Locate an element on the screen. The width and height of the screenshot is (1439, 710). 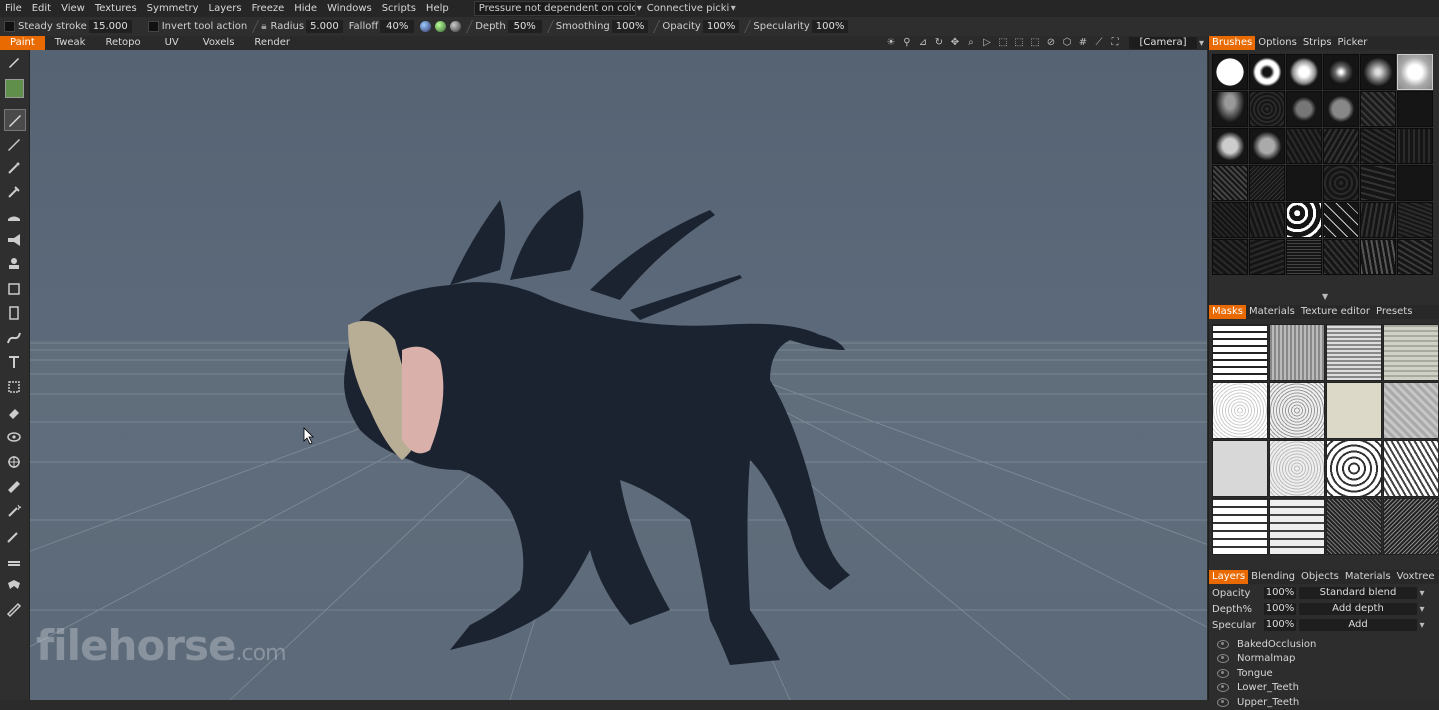
no-entry-icon: ⊘ is located at coordinates (1051, 43).